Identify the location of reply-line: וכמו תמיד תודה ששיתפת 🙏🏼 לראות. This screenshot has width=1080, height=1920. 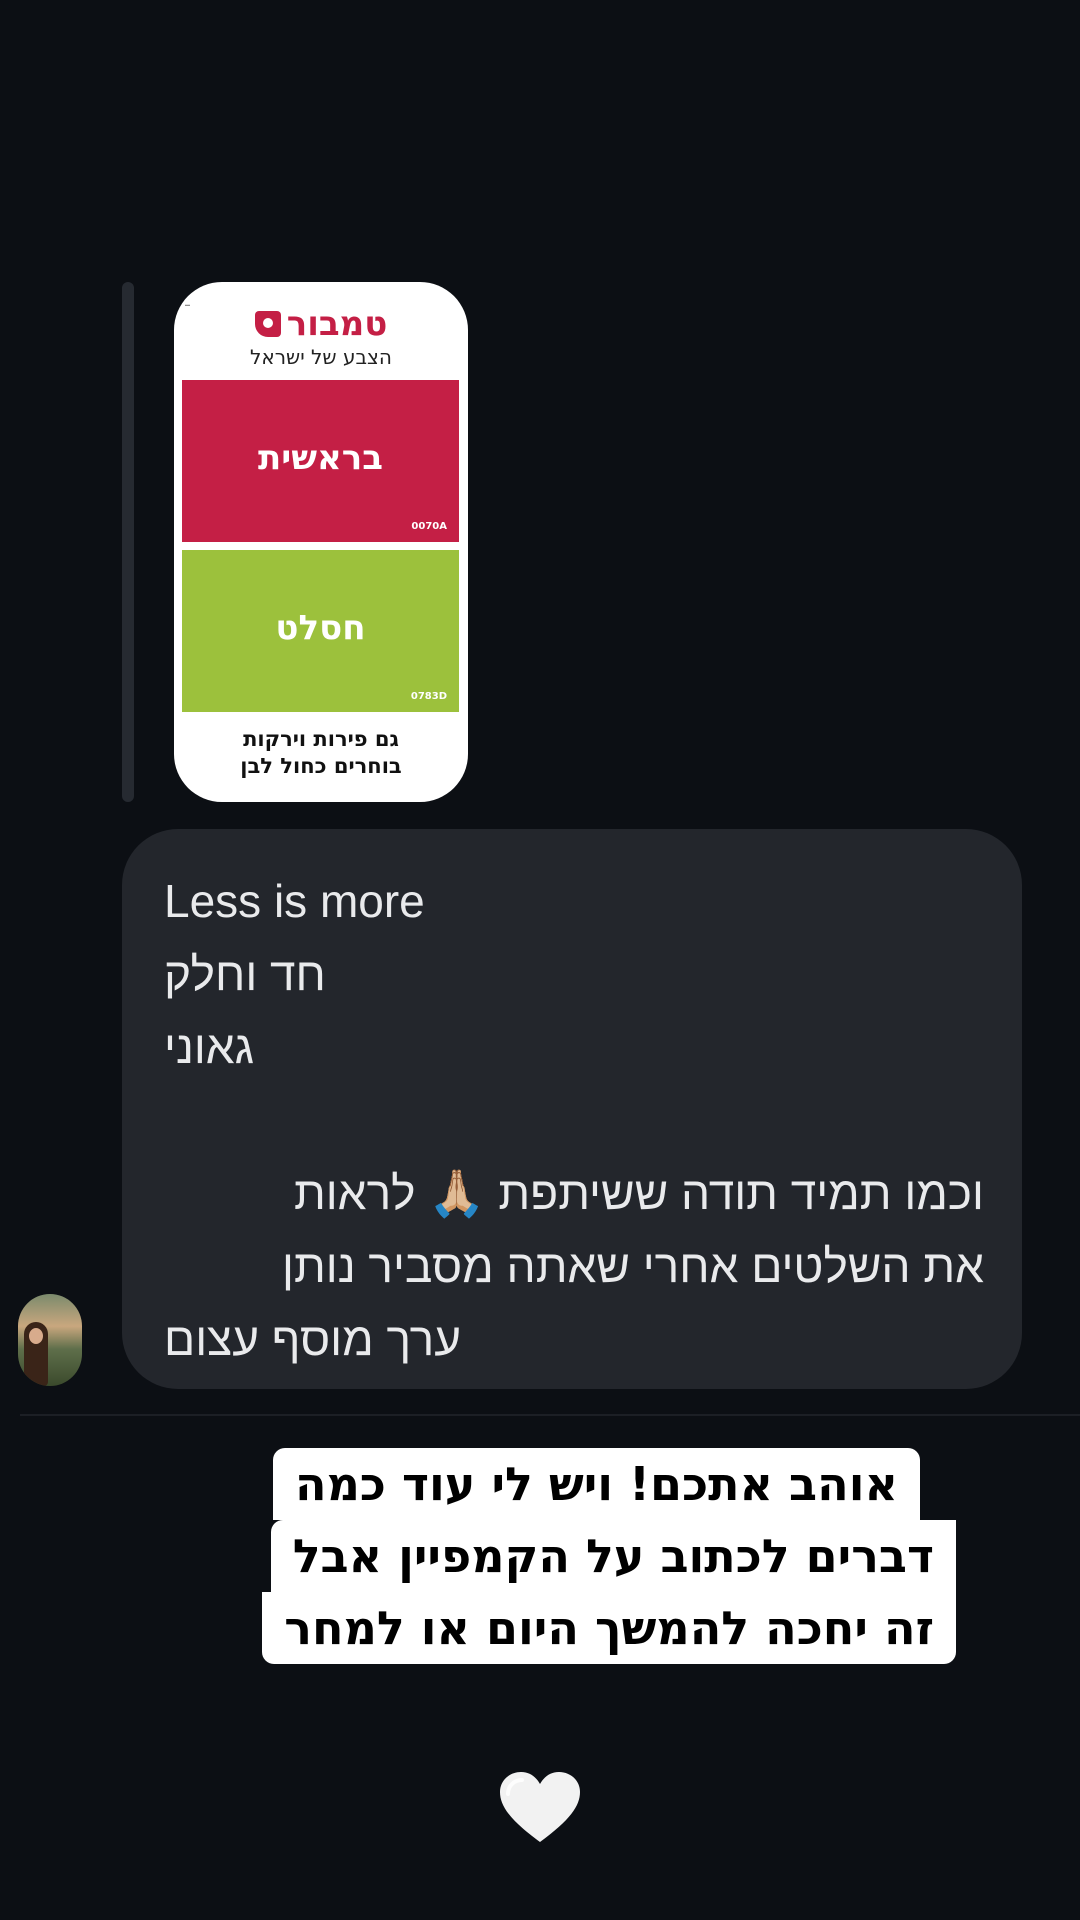
(574, 1193).